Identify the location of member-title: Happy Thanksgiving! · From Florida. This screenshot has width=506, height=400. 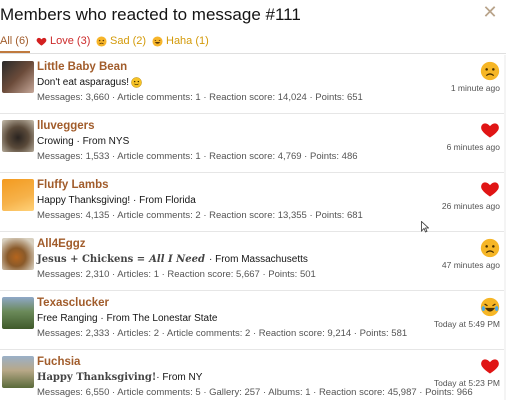
(116, 200).